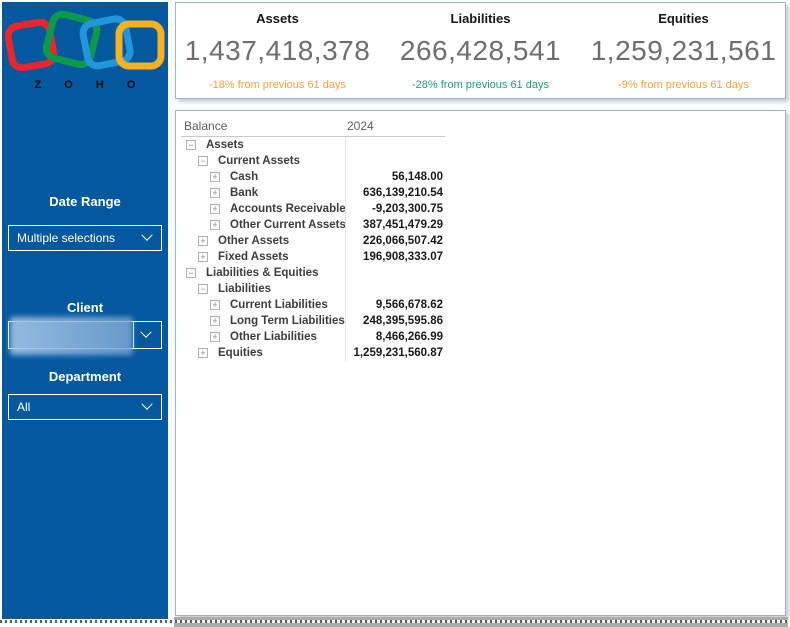  I want to click on date-range-dropdown: Multiple selections, so click(85, 238).